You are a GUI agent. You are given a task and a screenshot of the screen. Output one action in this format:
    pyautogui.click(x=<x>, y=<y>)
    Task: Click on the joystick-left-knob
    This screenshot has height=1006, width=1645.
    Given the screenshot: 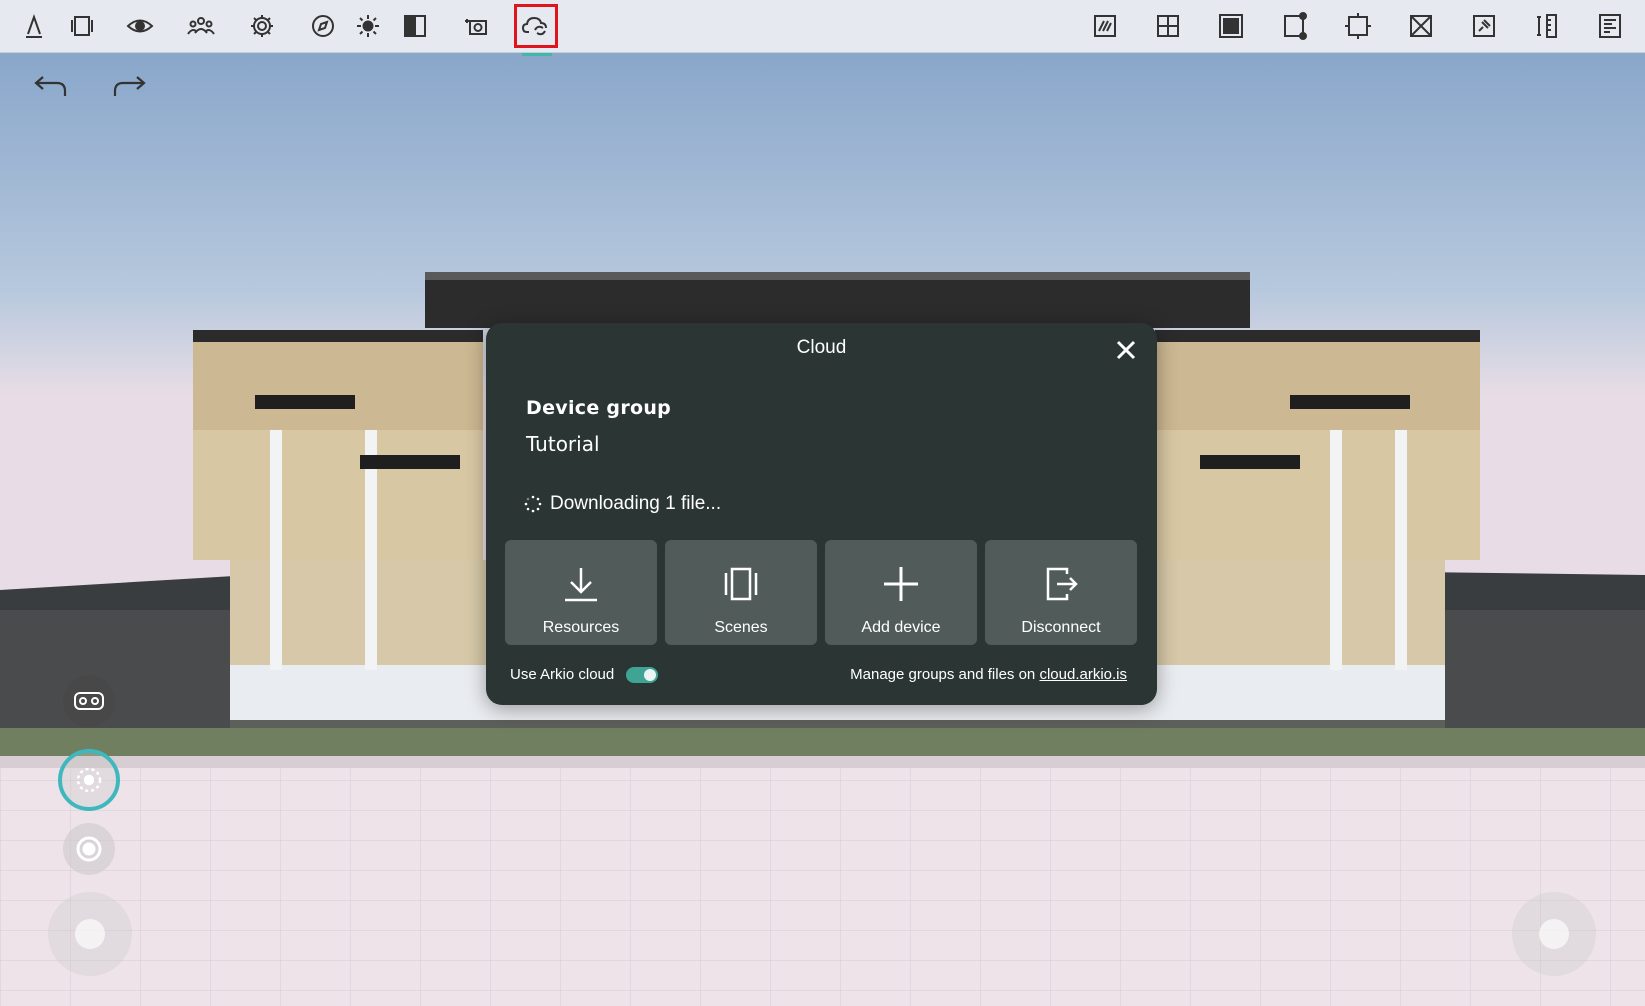 What is the action you would take?
    pyautogui.click(x=90, y=934)
    